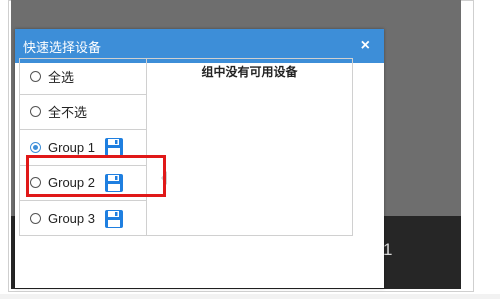 This screenshot has width=500, height=299. Describe the element at coordinates (83, 77) in the screenshot. I see `list-item-select-all: 全选` at that location.